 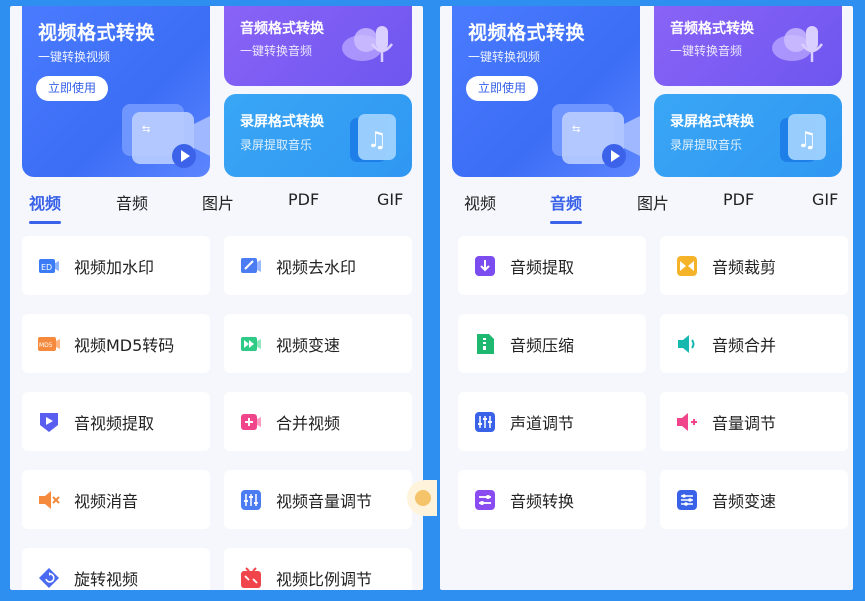 What do you see at coordinates (324, 579) in the screenshot?
I see `tool-label: 视频比例调节` at bounding box center [324, 579].